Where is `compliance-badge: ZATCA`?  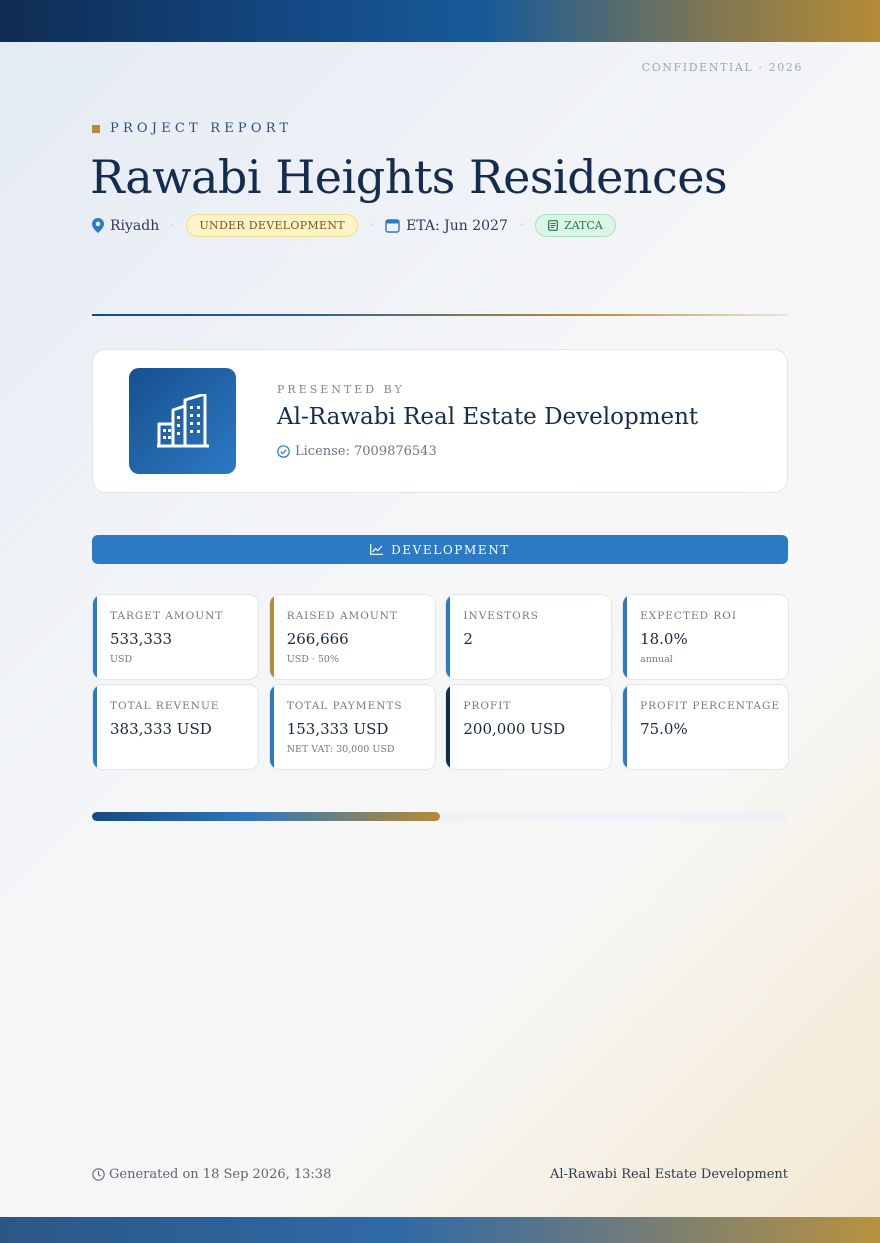
compliance-badge: ZATCA is located at coordinates (575, 225).